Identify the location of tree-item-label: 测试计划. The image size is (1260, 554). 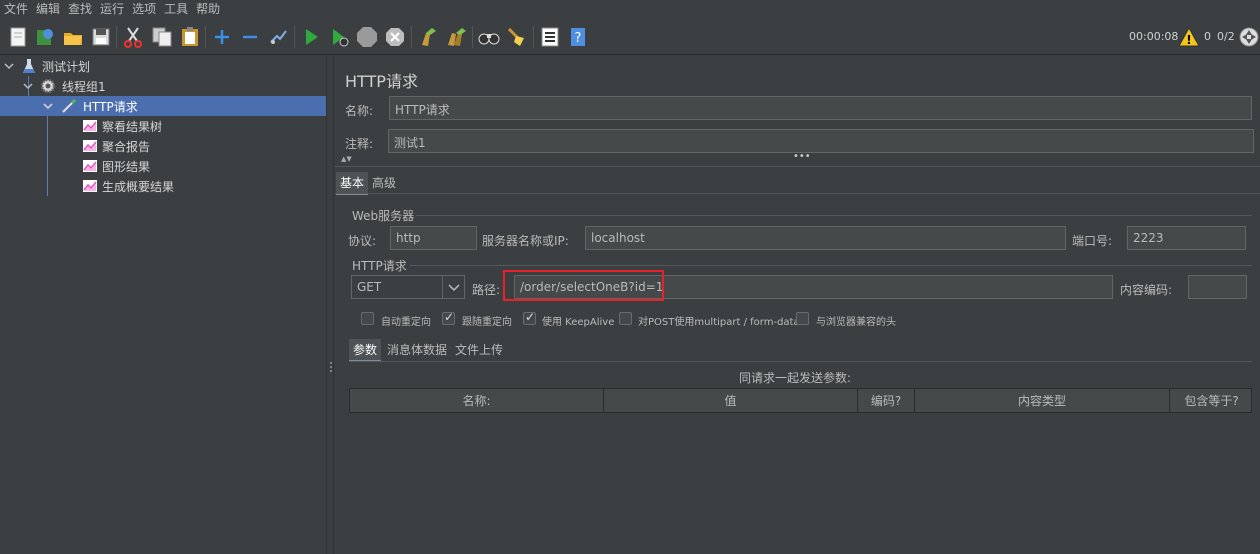
(66, 66).